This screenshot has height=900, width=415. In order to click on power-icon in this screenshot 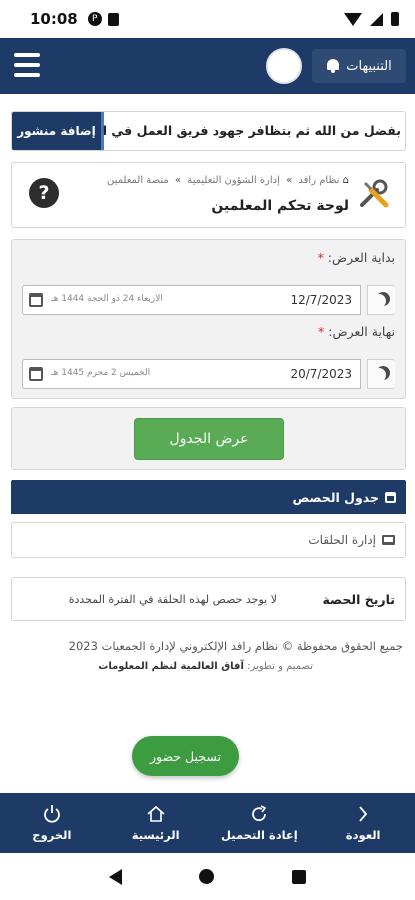, I will do `click(51, 814)`.